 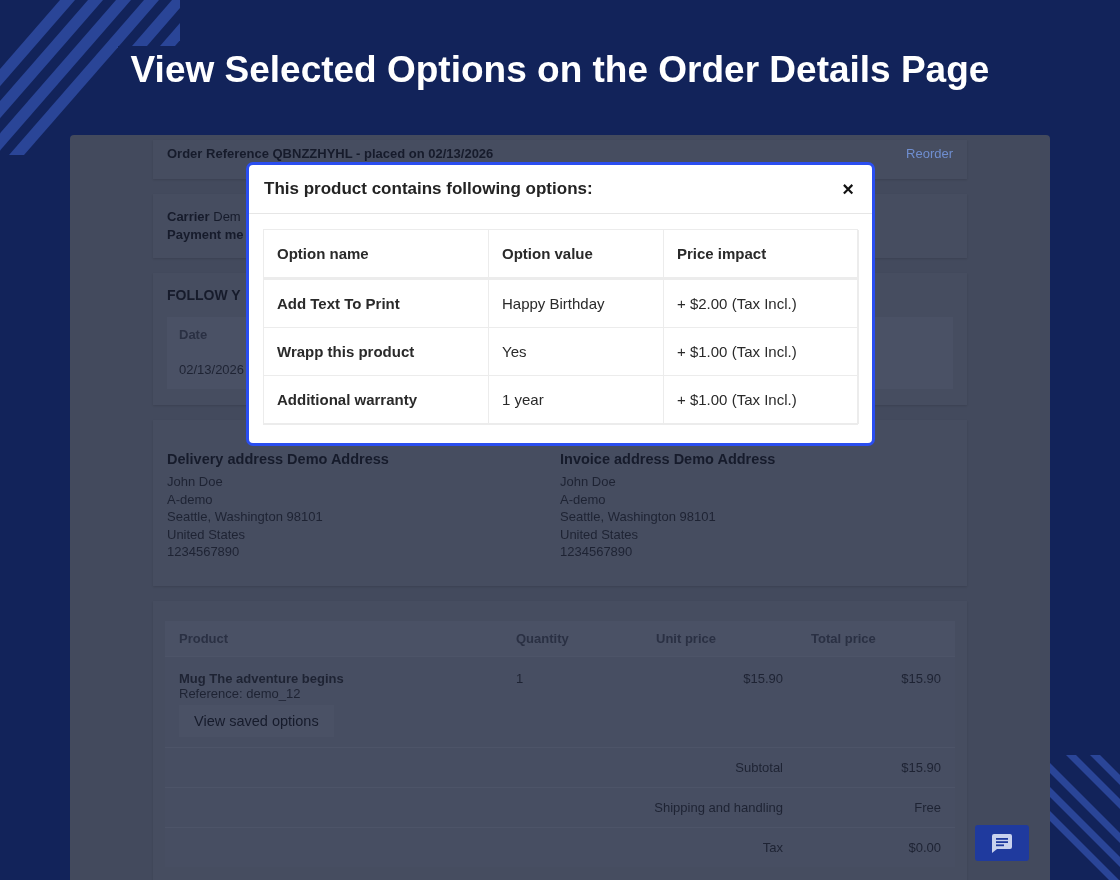 I want to click on reorder-link: Reorder, so click(x=929, y=153).